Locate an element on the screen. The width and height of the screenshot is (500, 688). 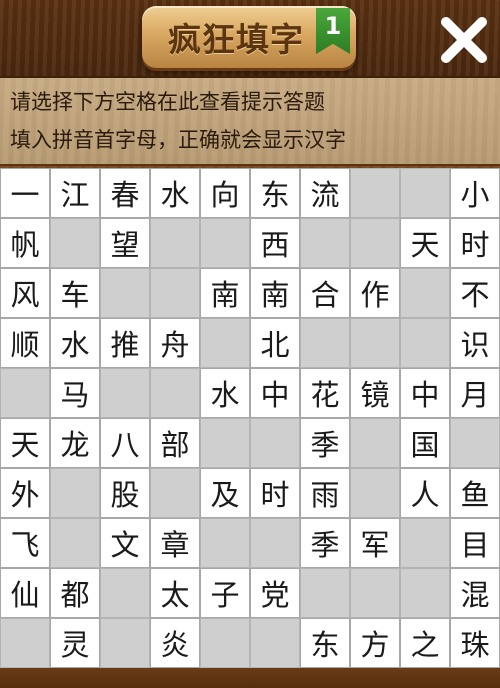
grid-cell: 仙 is located at coordinates (25, 593).